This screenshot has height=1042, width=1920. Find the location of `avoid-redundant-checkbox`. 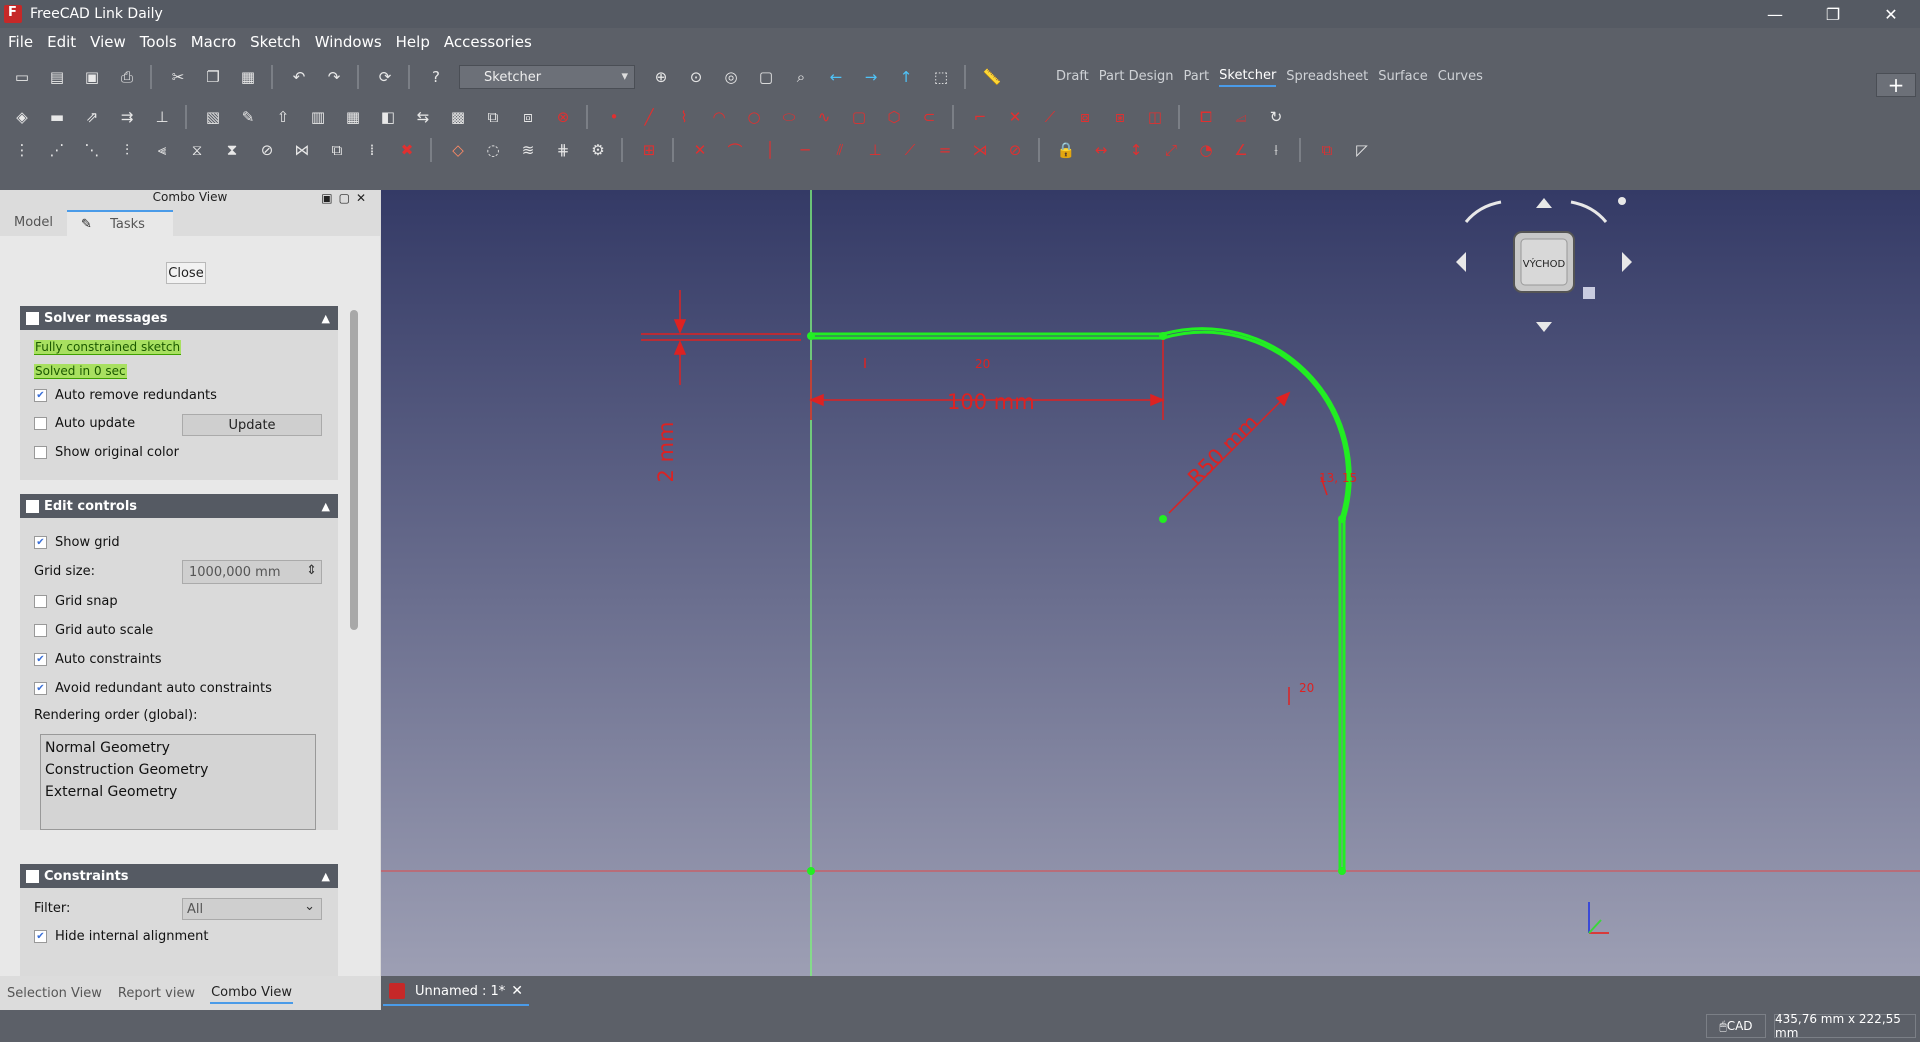

avoid-redundant-checkbox is located at coordinates (40, 688).